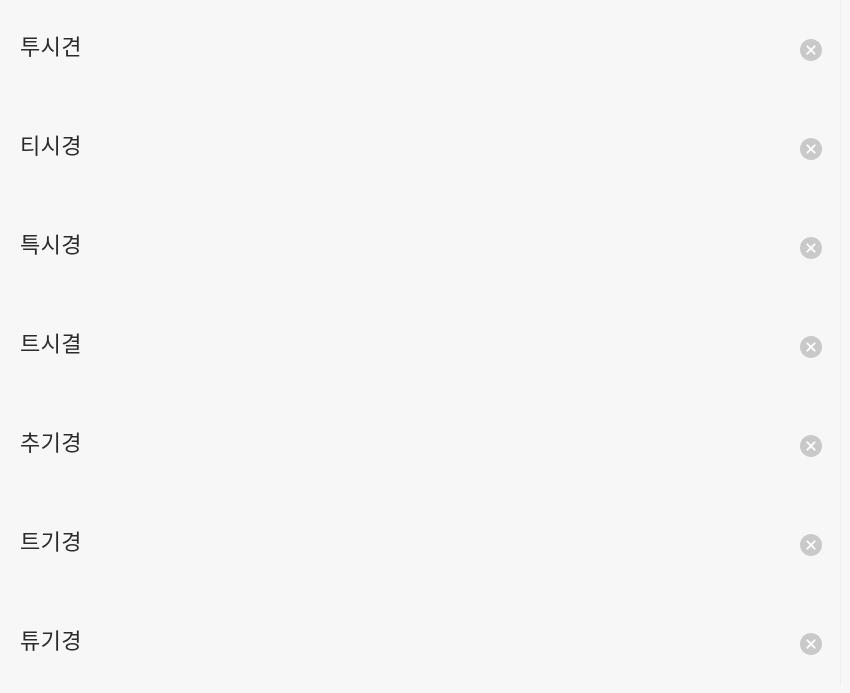 This screenshot has width=850, height=693. What do you see at coordinates (425, 148) in the screenshot?
I see `history-list-item: 티시경` at bounding box center [425, 148].